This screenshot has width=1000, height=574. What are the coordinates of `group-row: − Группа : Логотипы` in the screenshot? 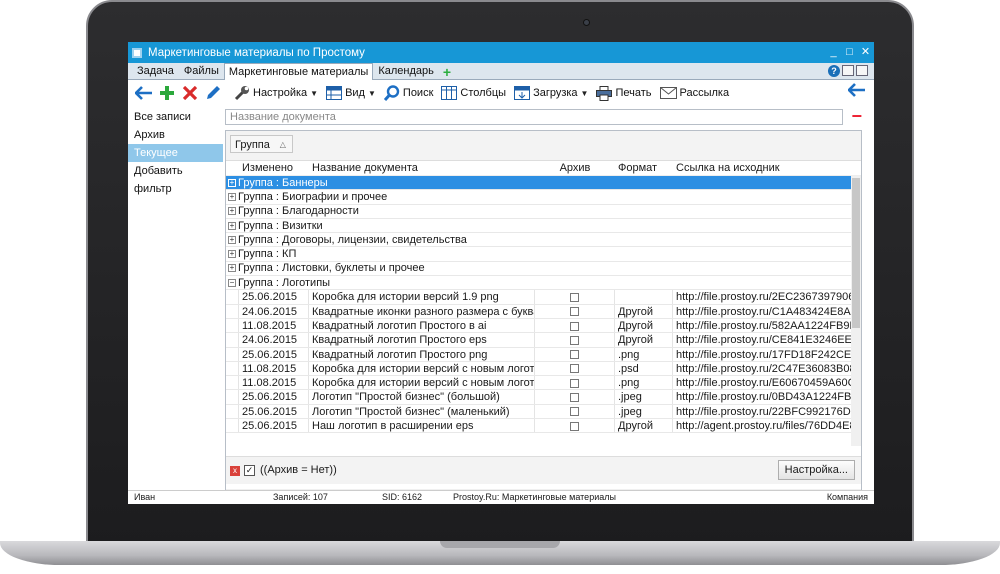 It's located at (543, 283).